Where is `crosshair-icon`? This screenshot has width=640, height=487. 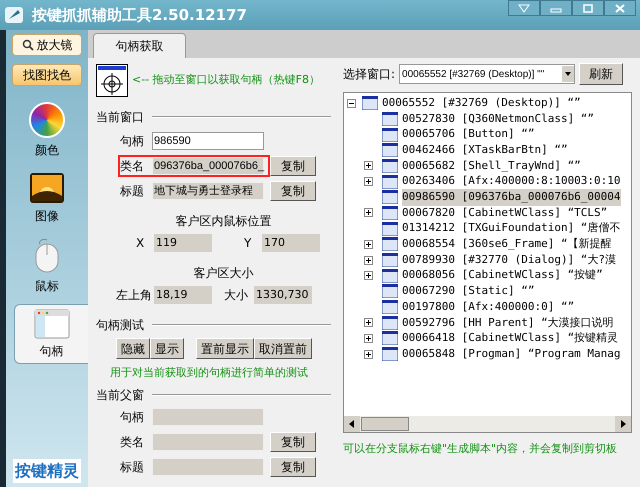
crosshair-icon is located at coordinates (112, 80).